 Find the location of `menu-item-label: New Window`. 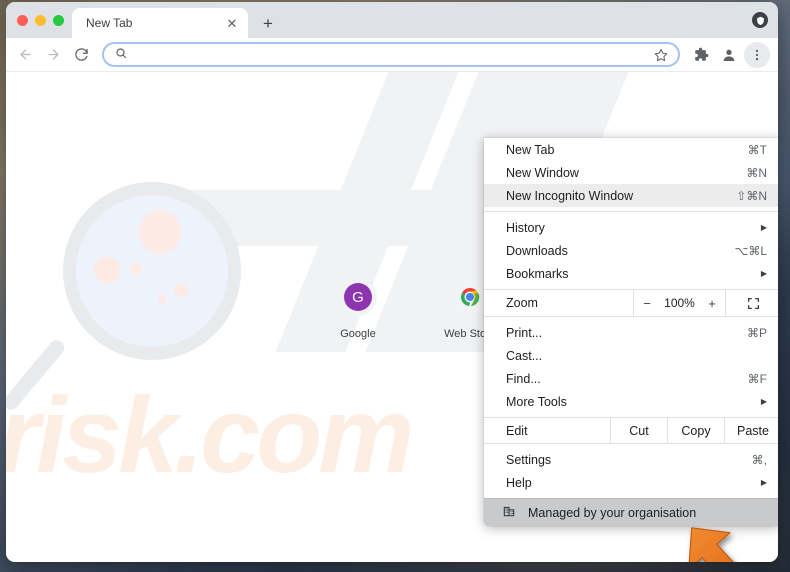

menu-item-label: New Window is located at coordinates (542, 172).